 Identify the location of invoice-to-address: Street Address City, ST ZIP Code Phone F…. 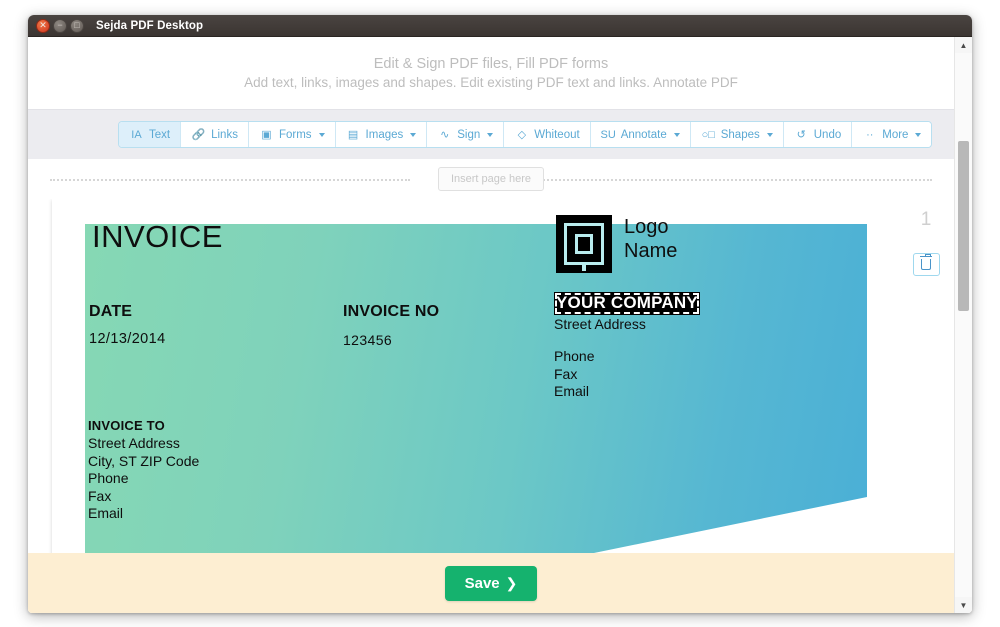
(143, 479).